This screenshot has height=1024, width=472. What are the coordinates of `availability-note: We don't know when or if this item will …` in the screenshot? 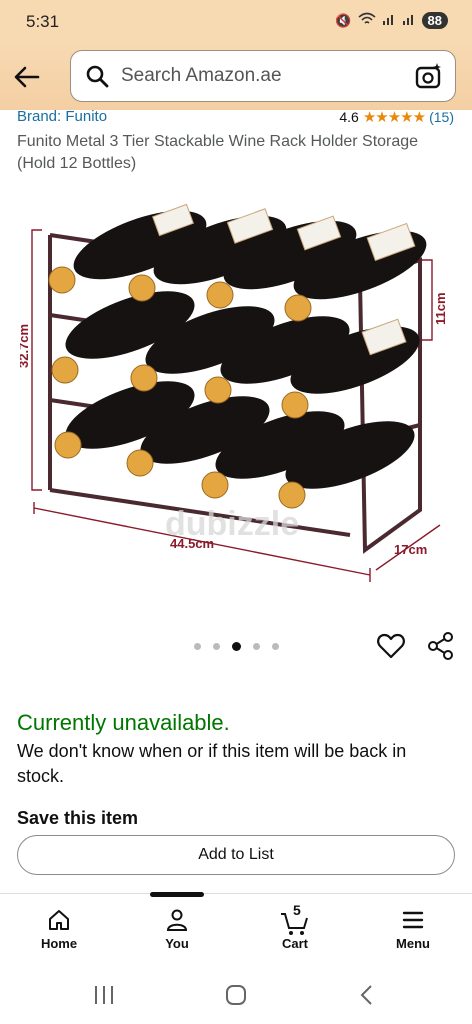 It's located at (212, 763).